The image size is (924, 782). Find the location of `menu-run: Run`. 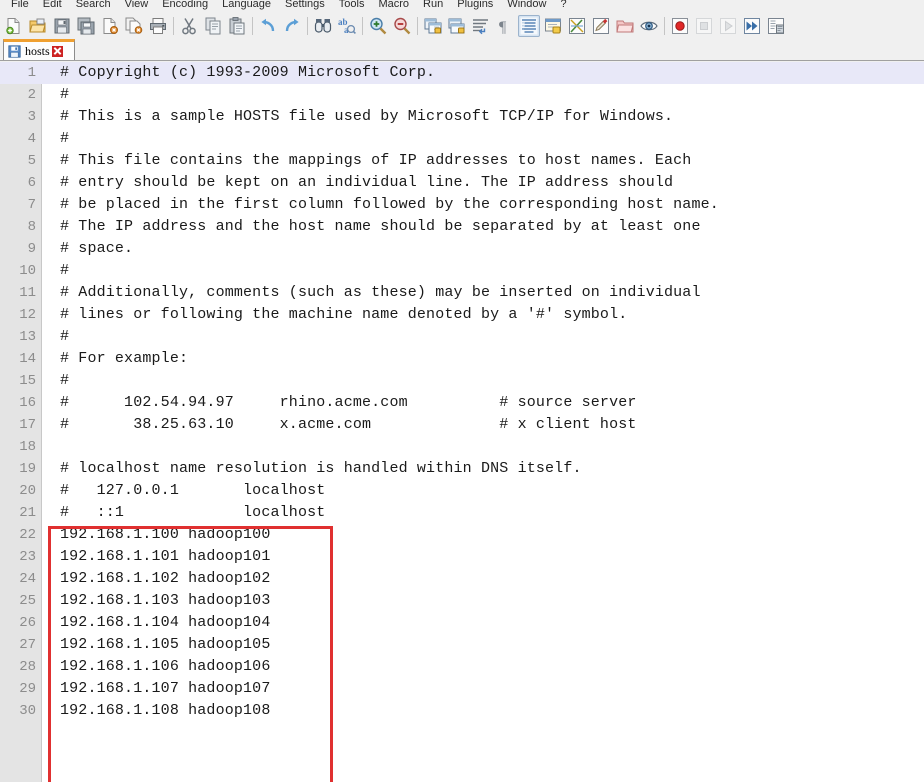

menu-run: Run is located at coordinates (433, 6).